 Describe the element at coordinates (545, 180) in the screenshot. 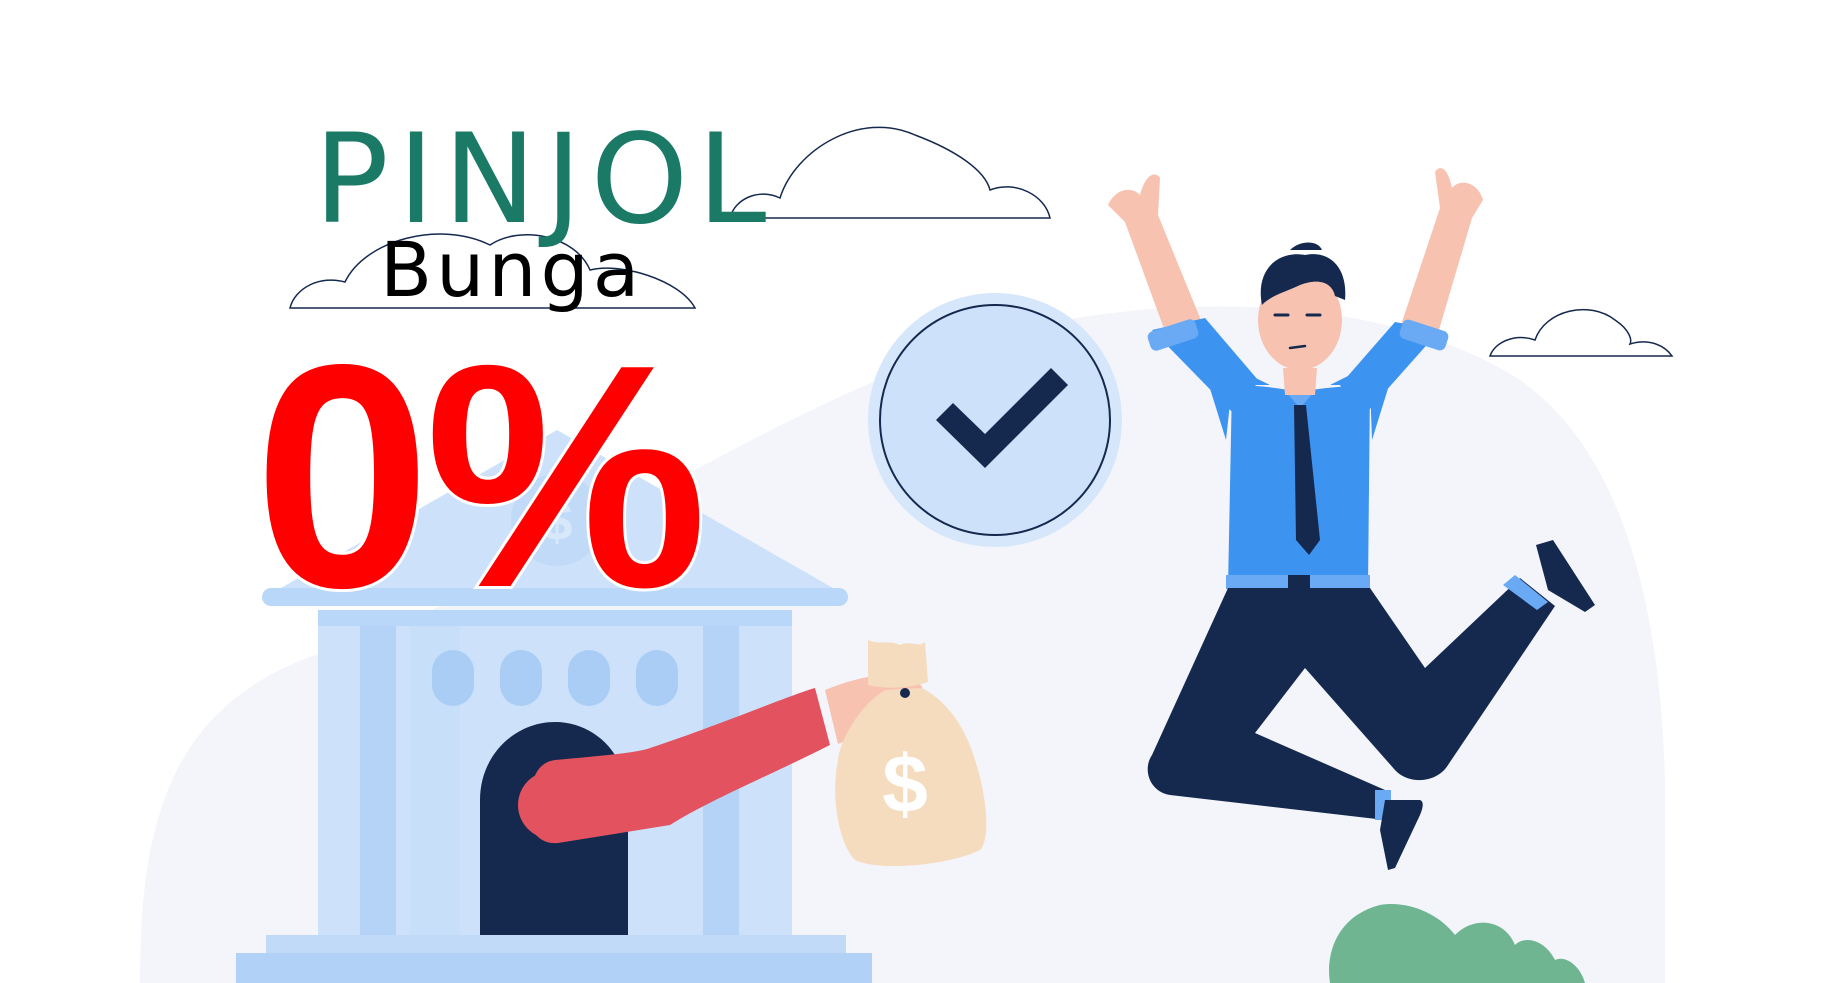

I see `page-title: PINJOL` at that location.